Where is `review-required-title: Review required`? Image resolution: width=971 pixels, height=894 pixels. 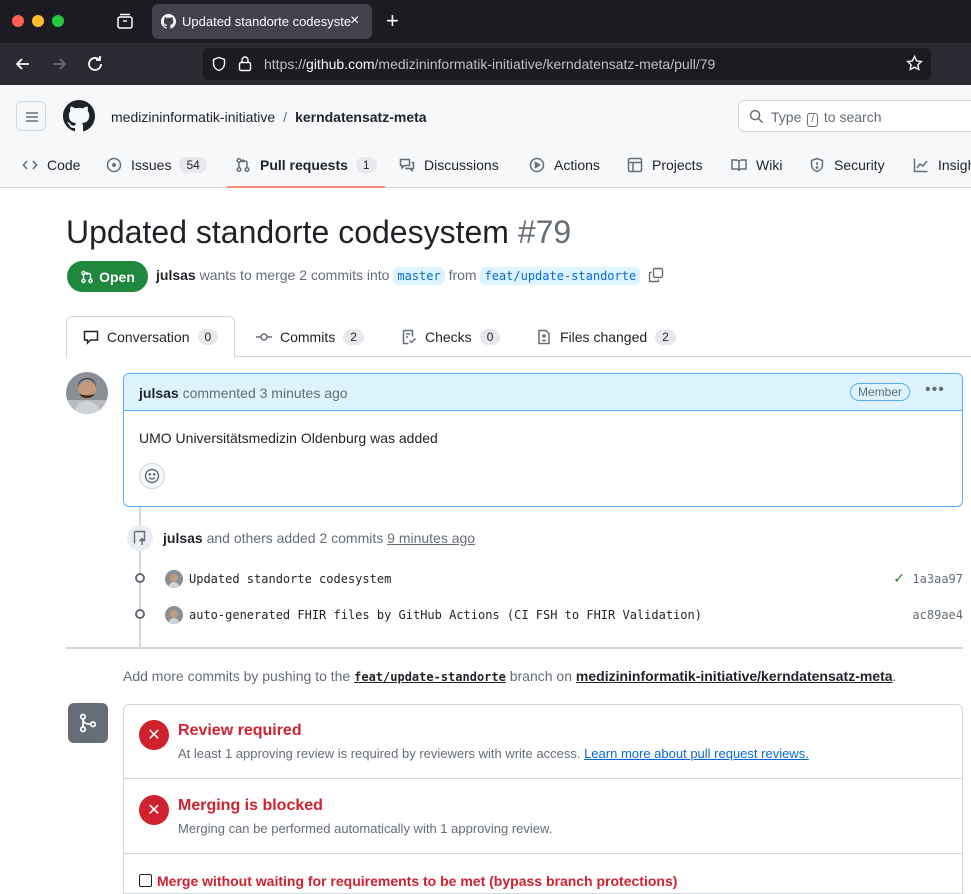 review-required-title: Review required is located at coordinates (240, 730).